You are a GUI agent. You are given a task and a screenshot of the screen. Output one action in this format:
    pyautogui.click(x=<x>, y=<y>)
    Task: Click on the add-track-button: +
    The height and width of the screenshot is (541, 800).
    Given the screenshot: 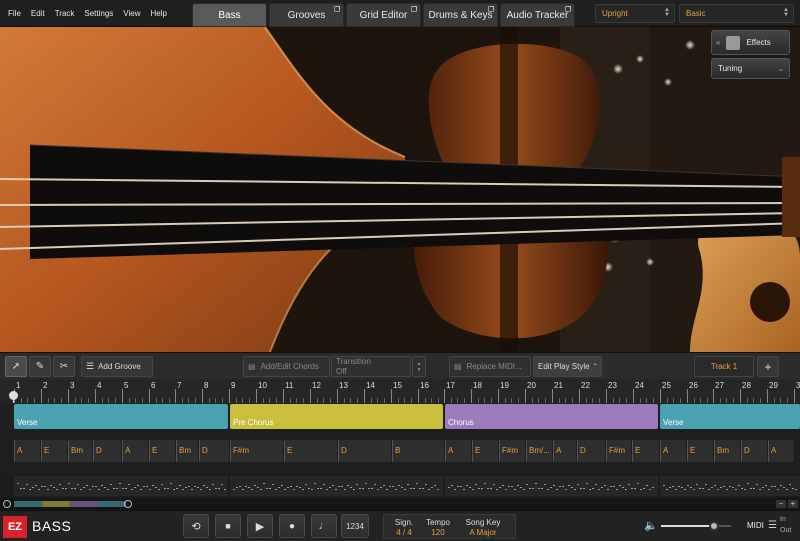 What is the action you would take?
    pyautogui.click(x=768, y=366)
    